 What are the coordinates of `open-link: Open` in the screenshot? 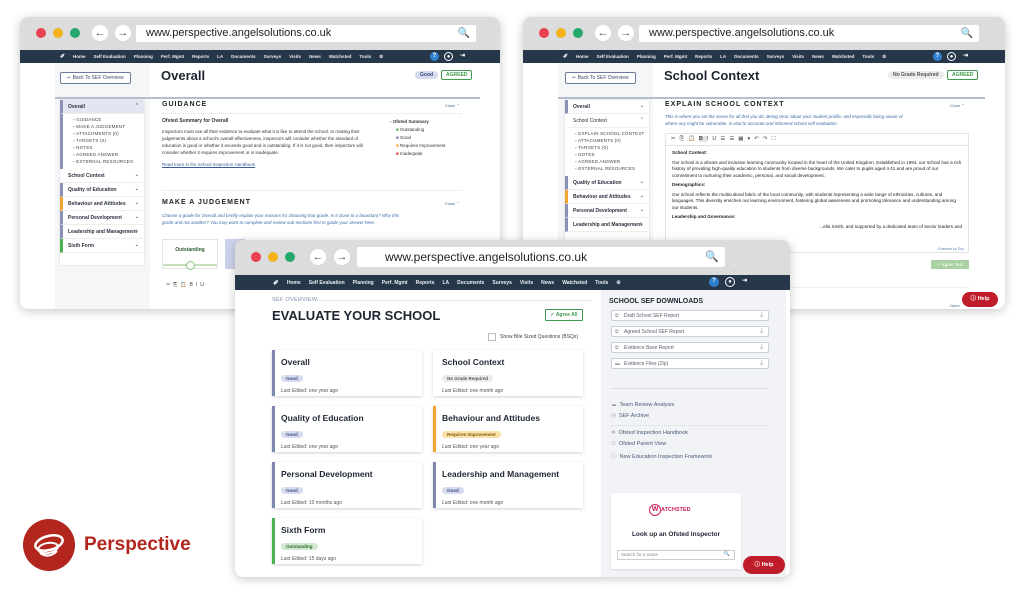 It's located at (955, 305).